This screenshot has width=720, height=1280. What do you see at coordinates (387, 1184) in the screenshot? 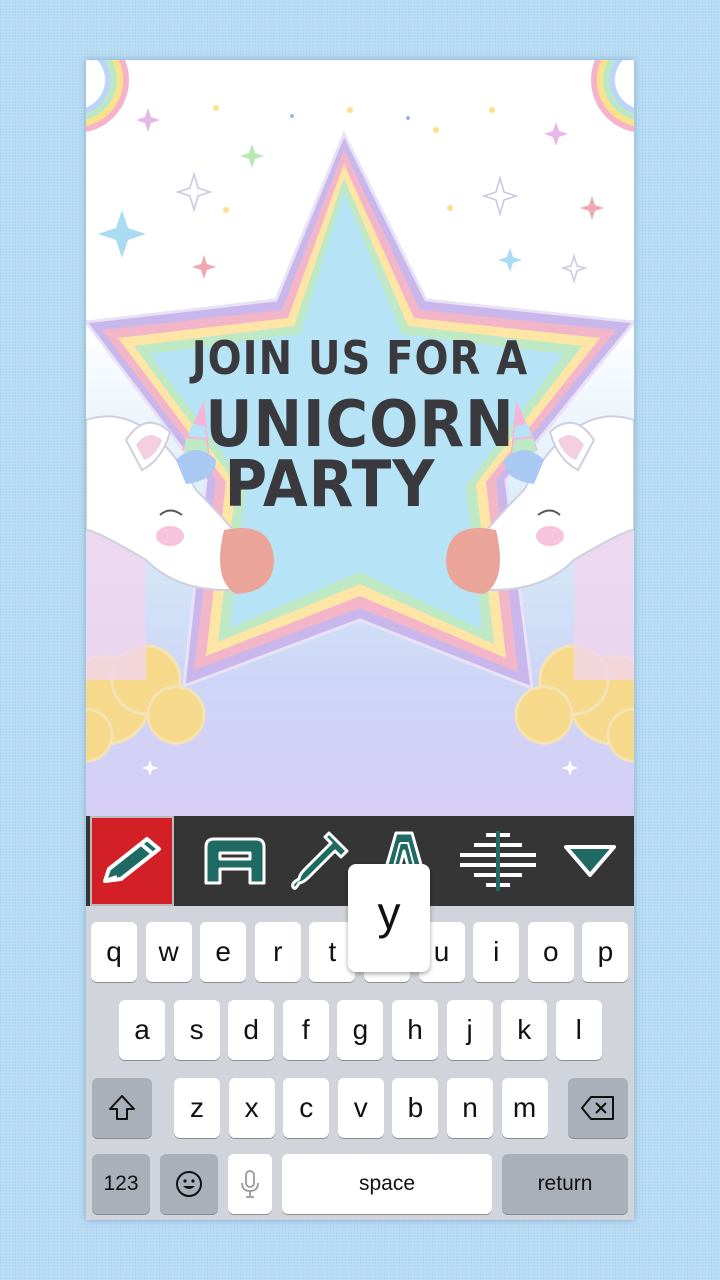
I see `space-key: space` at bounding box center [387, 1184].